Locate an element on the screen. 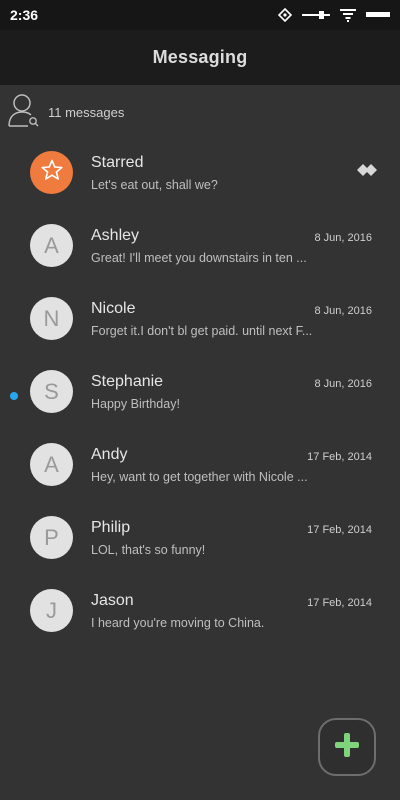 The height and width of the screenshot is (800, 400). avatar: S is located at coordinates (51, 391).